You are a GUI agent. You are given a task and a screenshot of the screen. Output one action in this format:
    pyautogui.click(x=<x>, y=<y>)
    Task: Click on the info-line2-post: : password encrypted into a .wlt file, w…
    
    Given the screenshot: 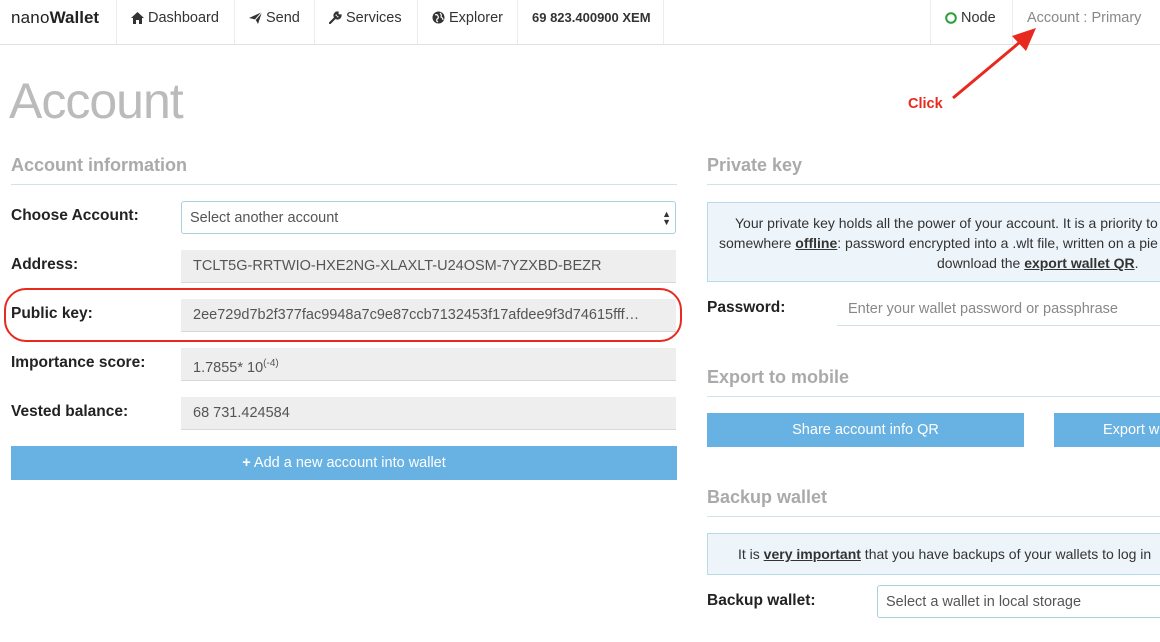 What is the action you would take?
    pyautogui.click(x=997, y=243)
    